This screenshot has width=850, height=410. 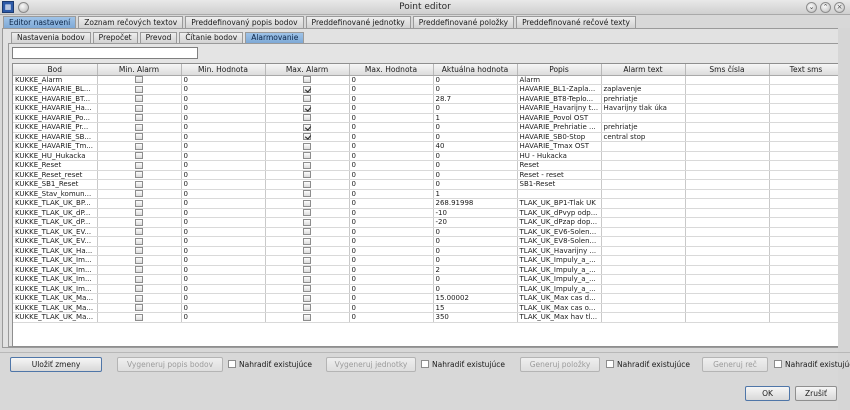 I want to click on subtab-prepocet: Prepočet, so click(x=115, y=37).